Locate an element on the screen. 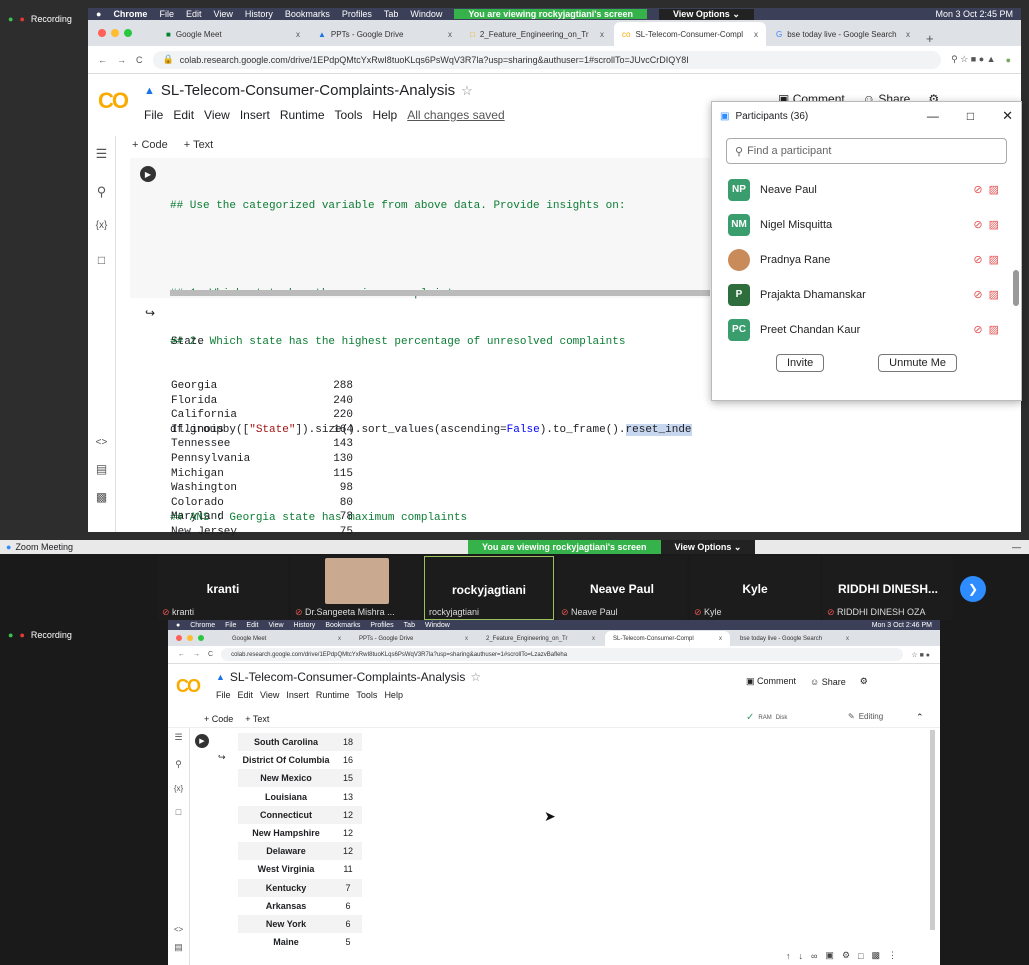  share-button: ☺ Share is located at coordinates (828, 682).